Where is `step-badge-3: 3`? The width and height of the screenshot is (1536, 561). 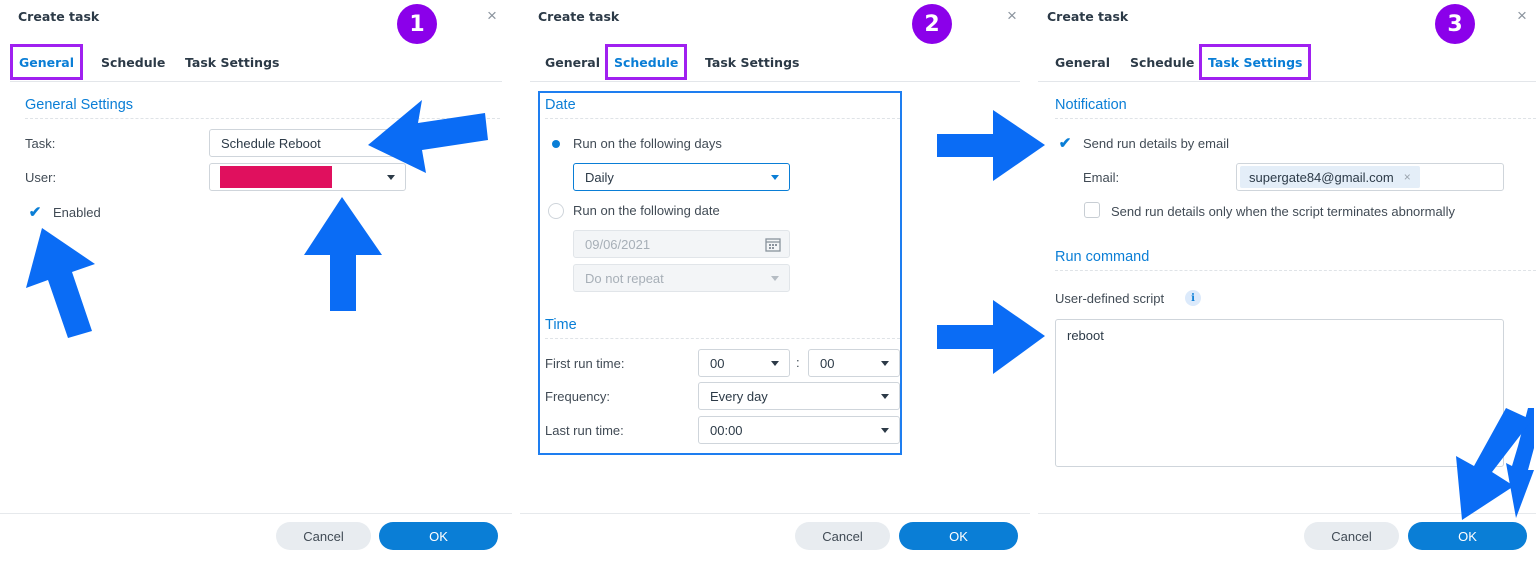
step-badge-3: 3 is located at coordinates (1455, 24).